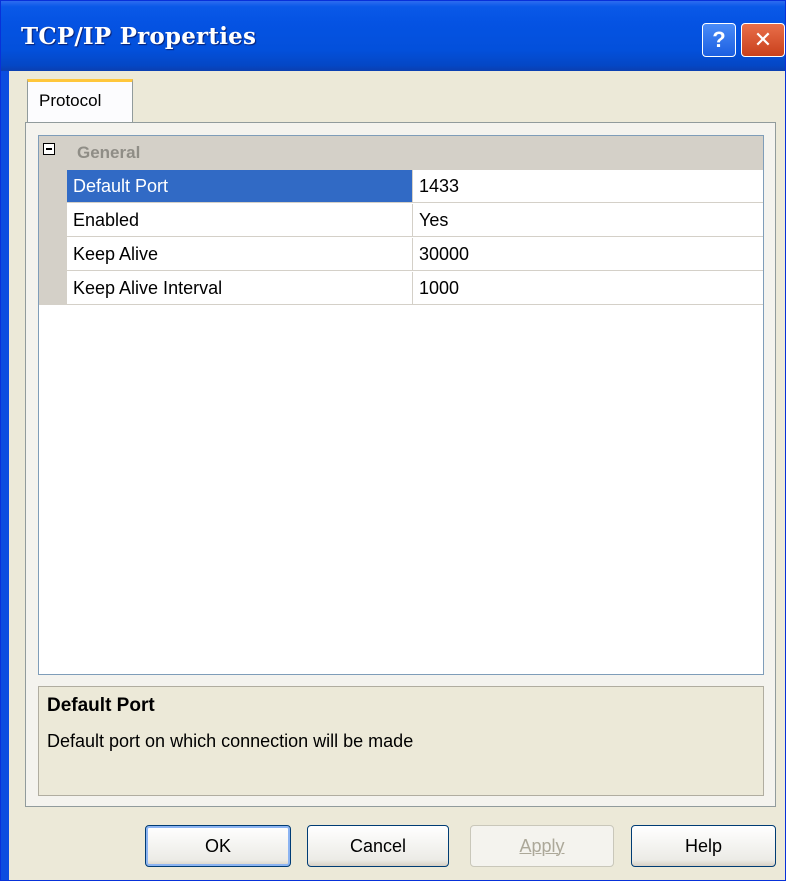 The height and width of the screenshot is (881, 786). Describe the element at coordinates (588, 186) in the screenshot. I see `property-value: 1433` at that location.